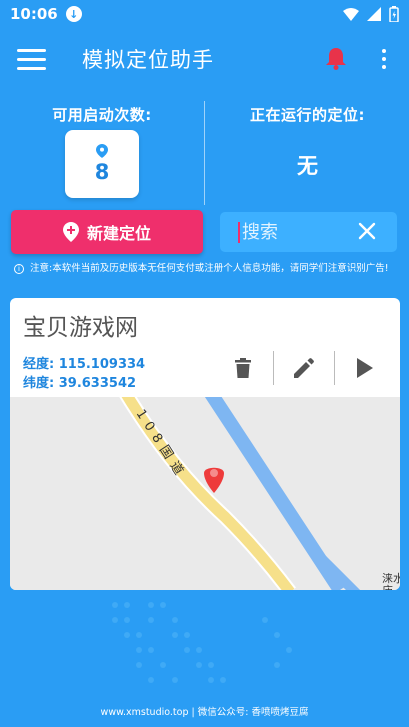  I want to click on wifi-icon, so click(351, 14).